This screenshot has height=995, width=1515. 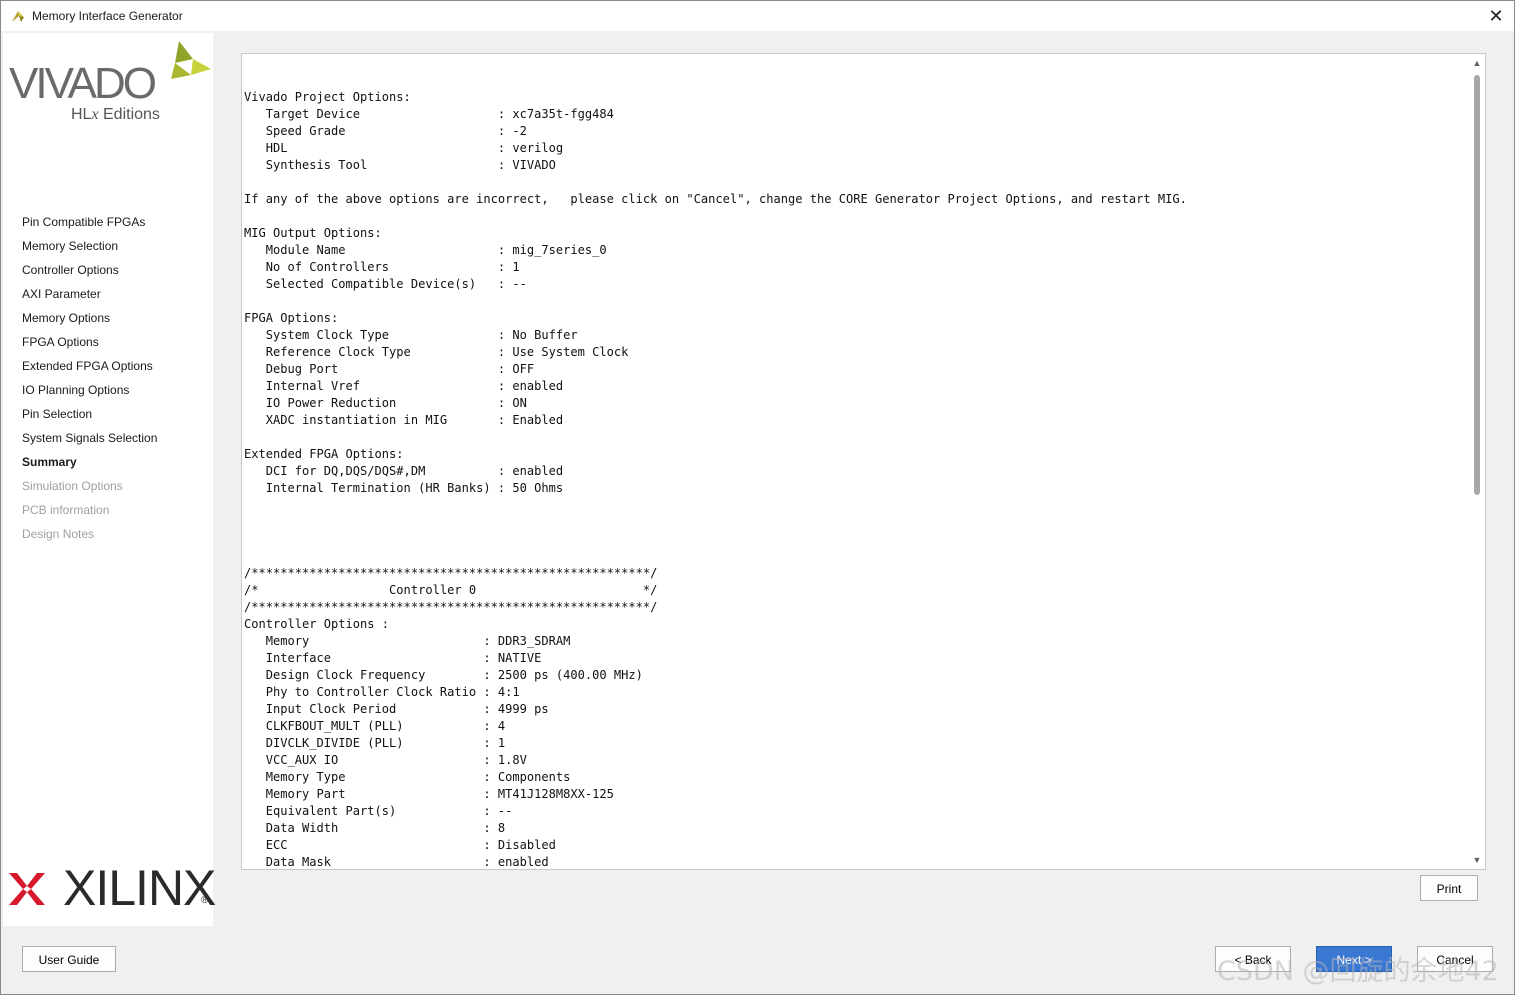 What do you see at coordinates (324, 454) in the screenshot?
I see `summary-line: Extended FPGA Options:` at bounding box center [324, 454].